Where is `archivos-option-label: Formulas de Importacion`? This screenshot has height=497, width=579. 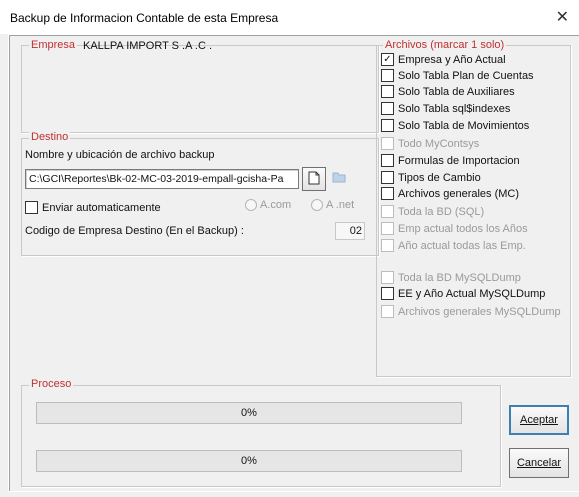 archivos-option-label: Formulas de Importacion is located at coordinates (459, 160).